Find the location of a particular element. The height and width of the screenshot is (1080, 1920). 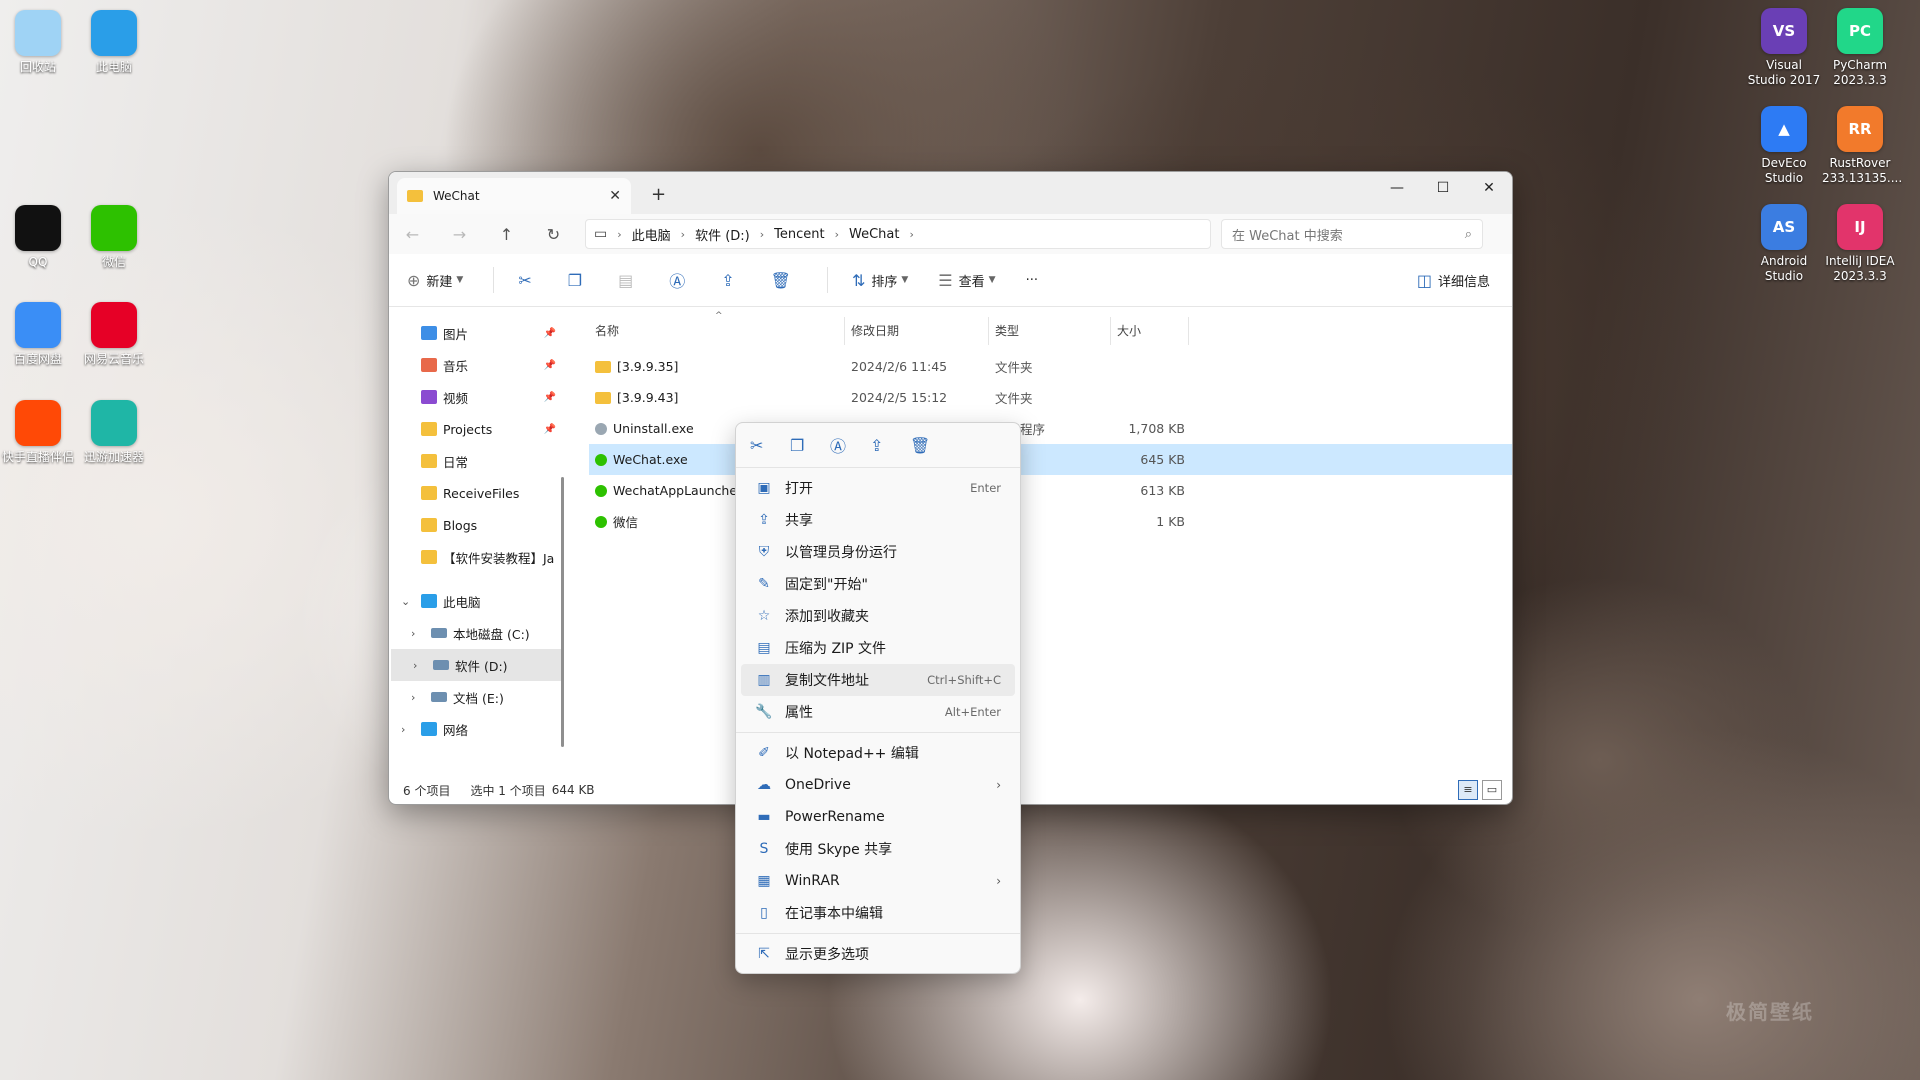

sidebar-item: ReceiveFiles is located at coordinates (476, 493).